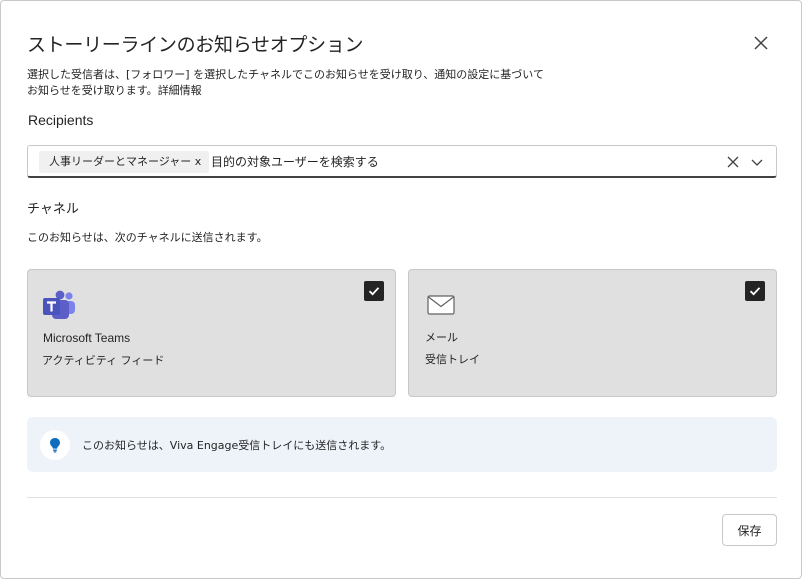  Describe the element at coordinates (237, 445) in the screenshot. I see `info-text: このお知らせは、Viva Engage受信トレイにも送信されます。` at that location.